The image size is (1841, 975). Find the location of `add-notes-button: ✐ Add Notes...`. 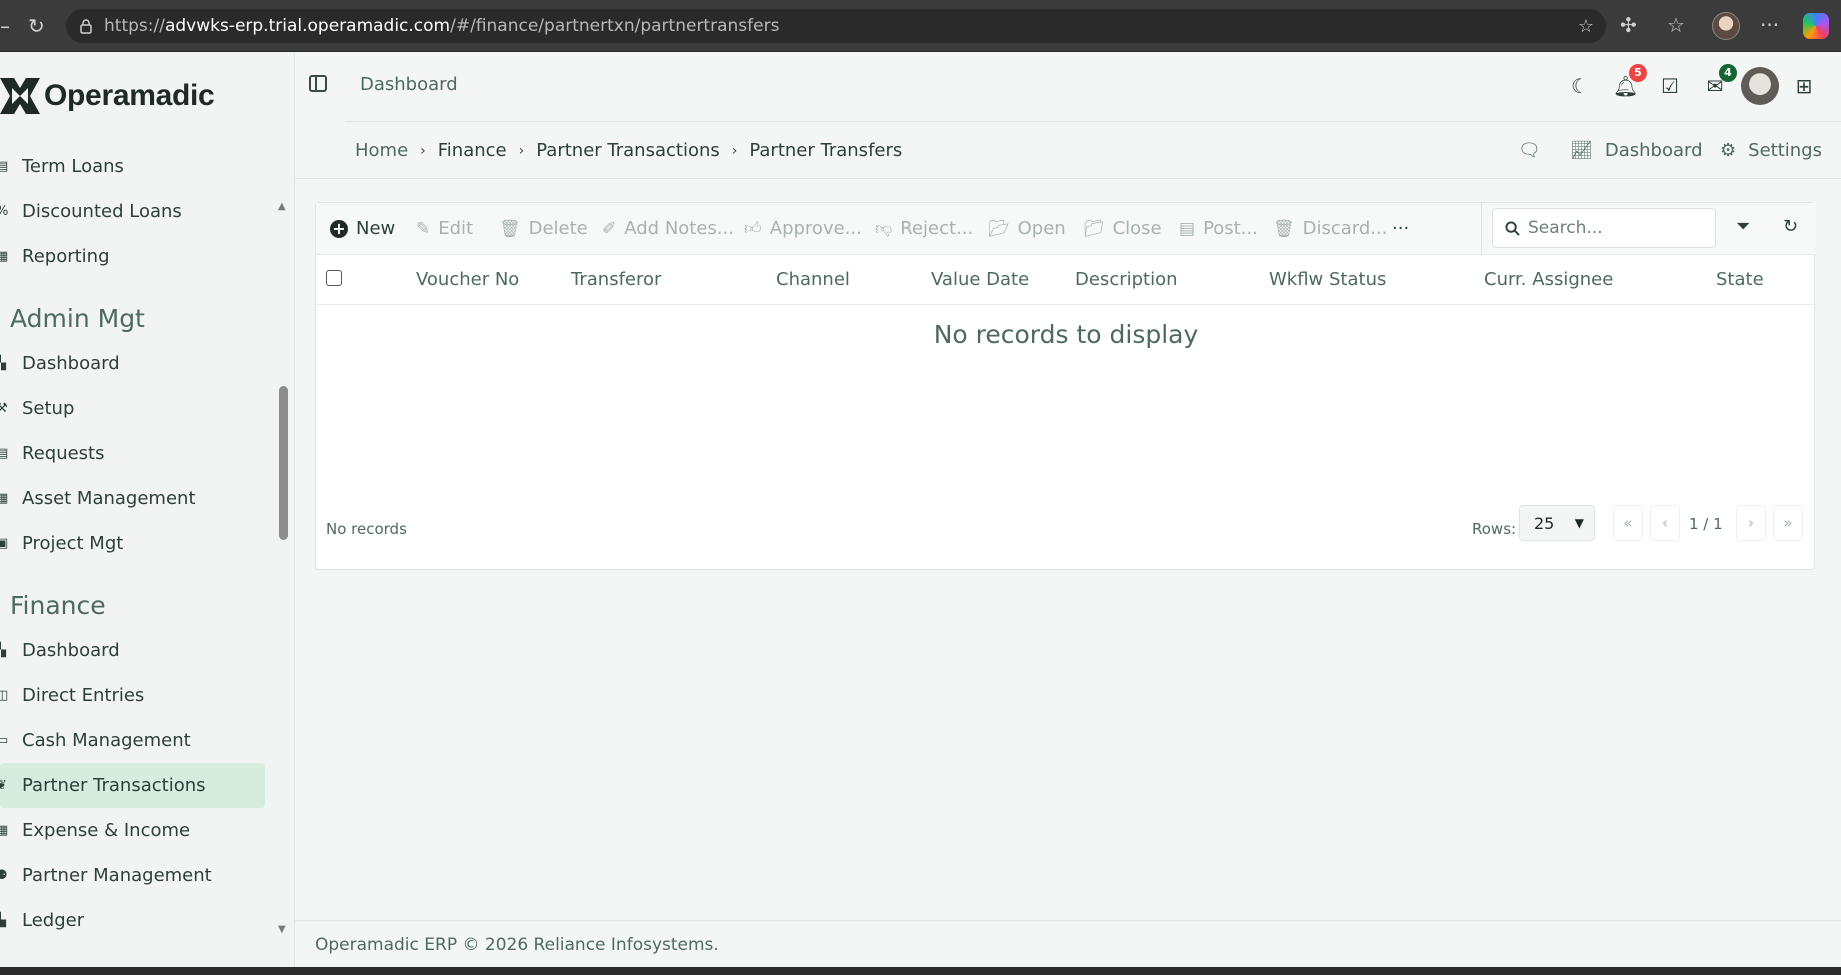

add-notes-button: ✐ Add Notes... is located at coordinates (668, 229).